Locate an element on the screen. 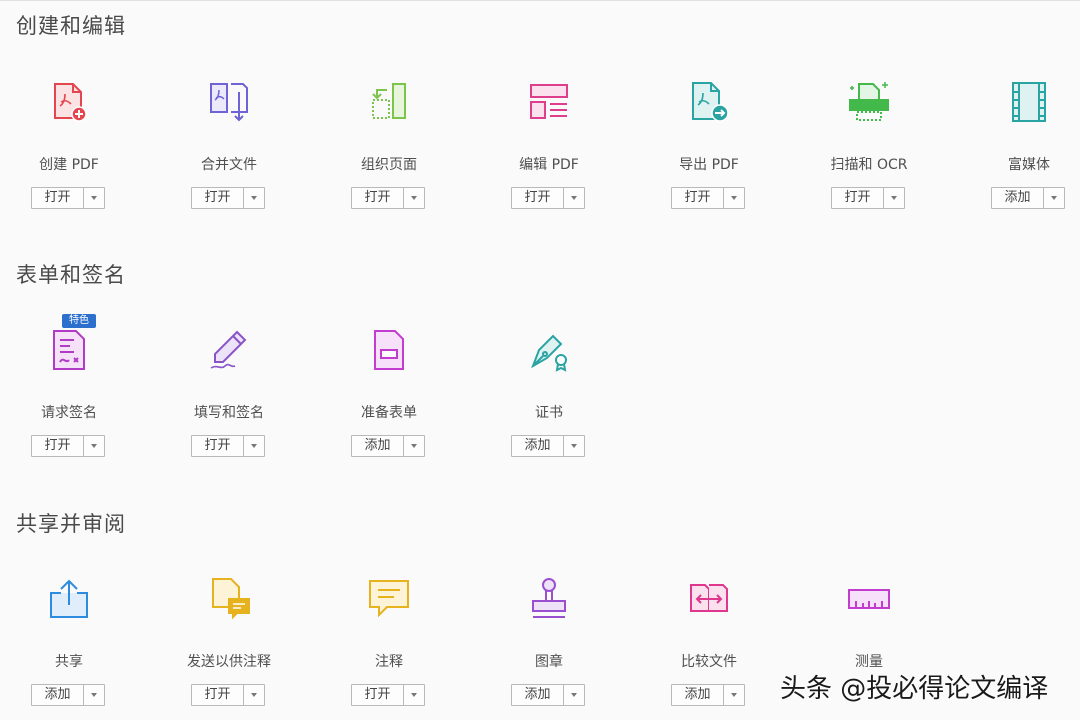  tool-fill-sign: 填写和签名 打开 is located at coordinates (229, 398).